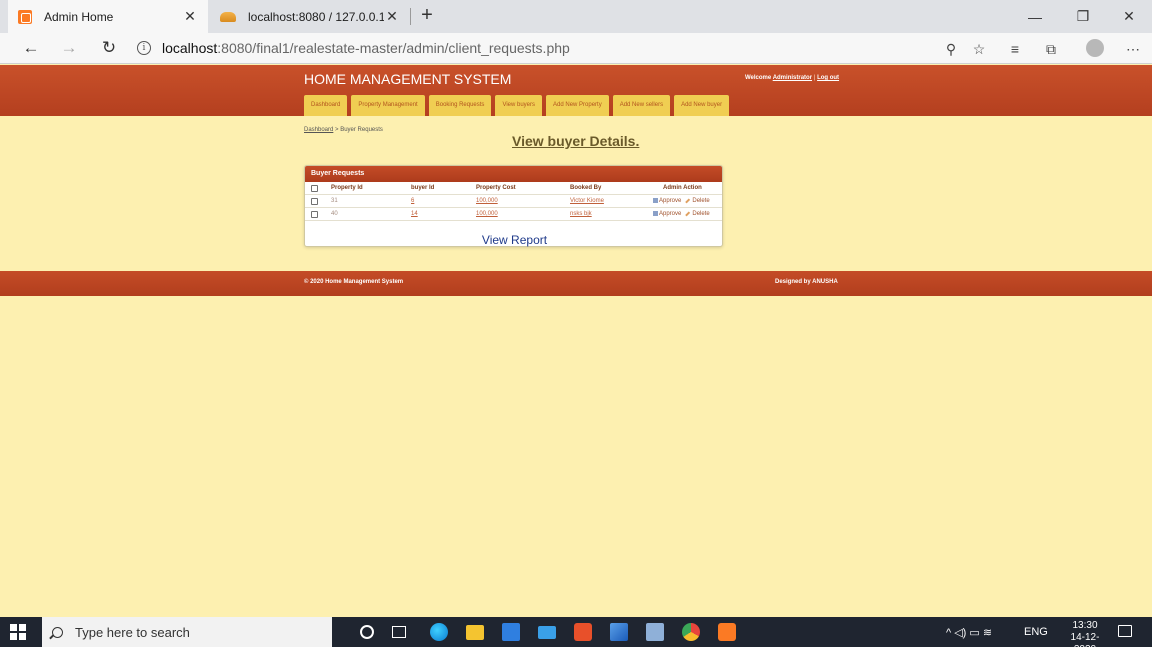  I want to click on clock: 13:30 14-12-2020, so click(1085, 633).